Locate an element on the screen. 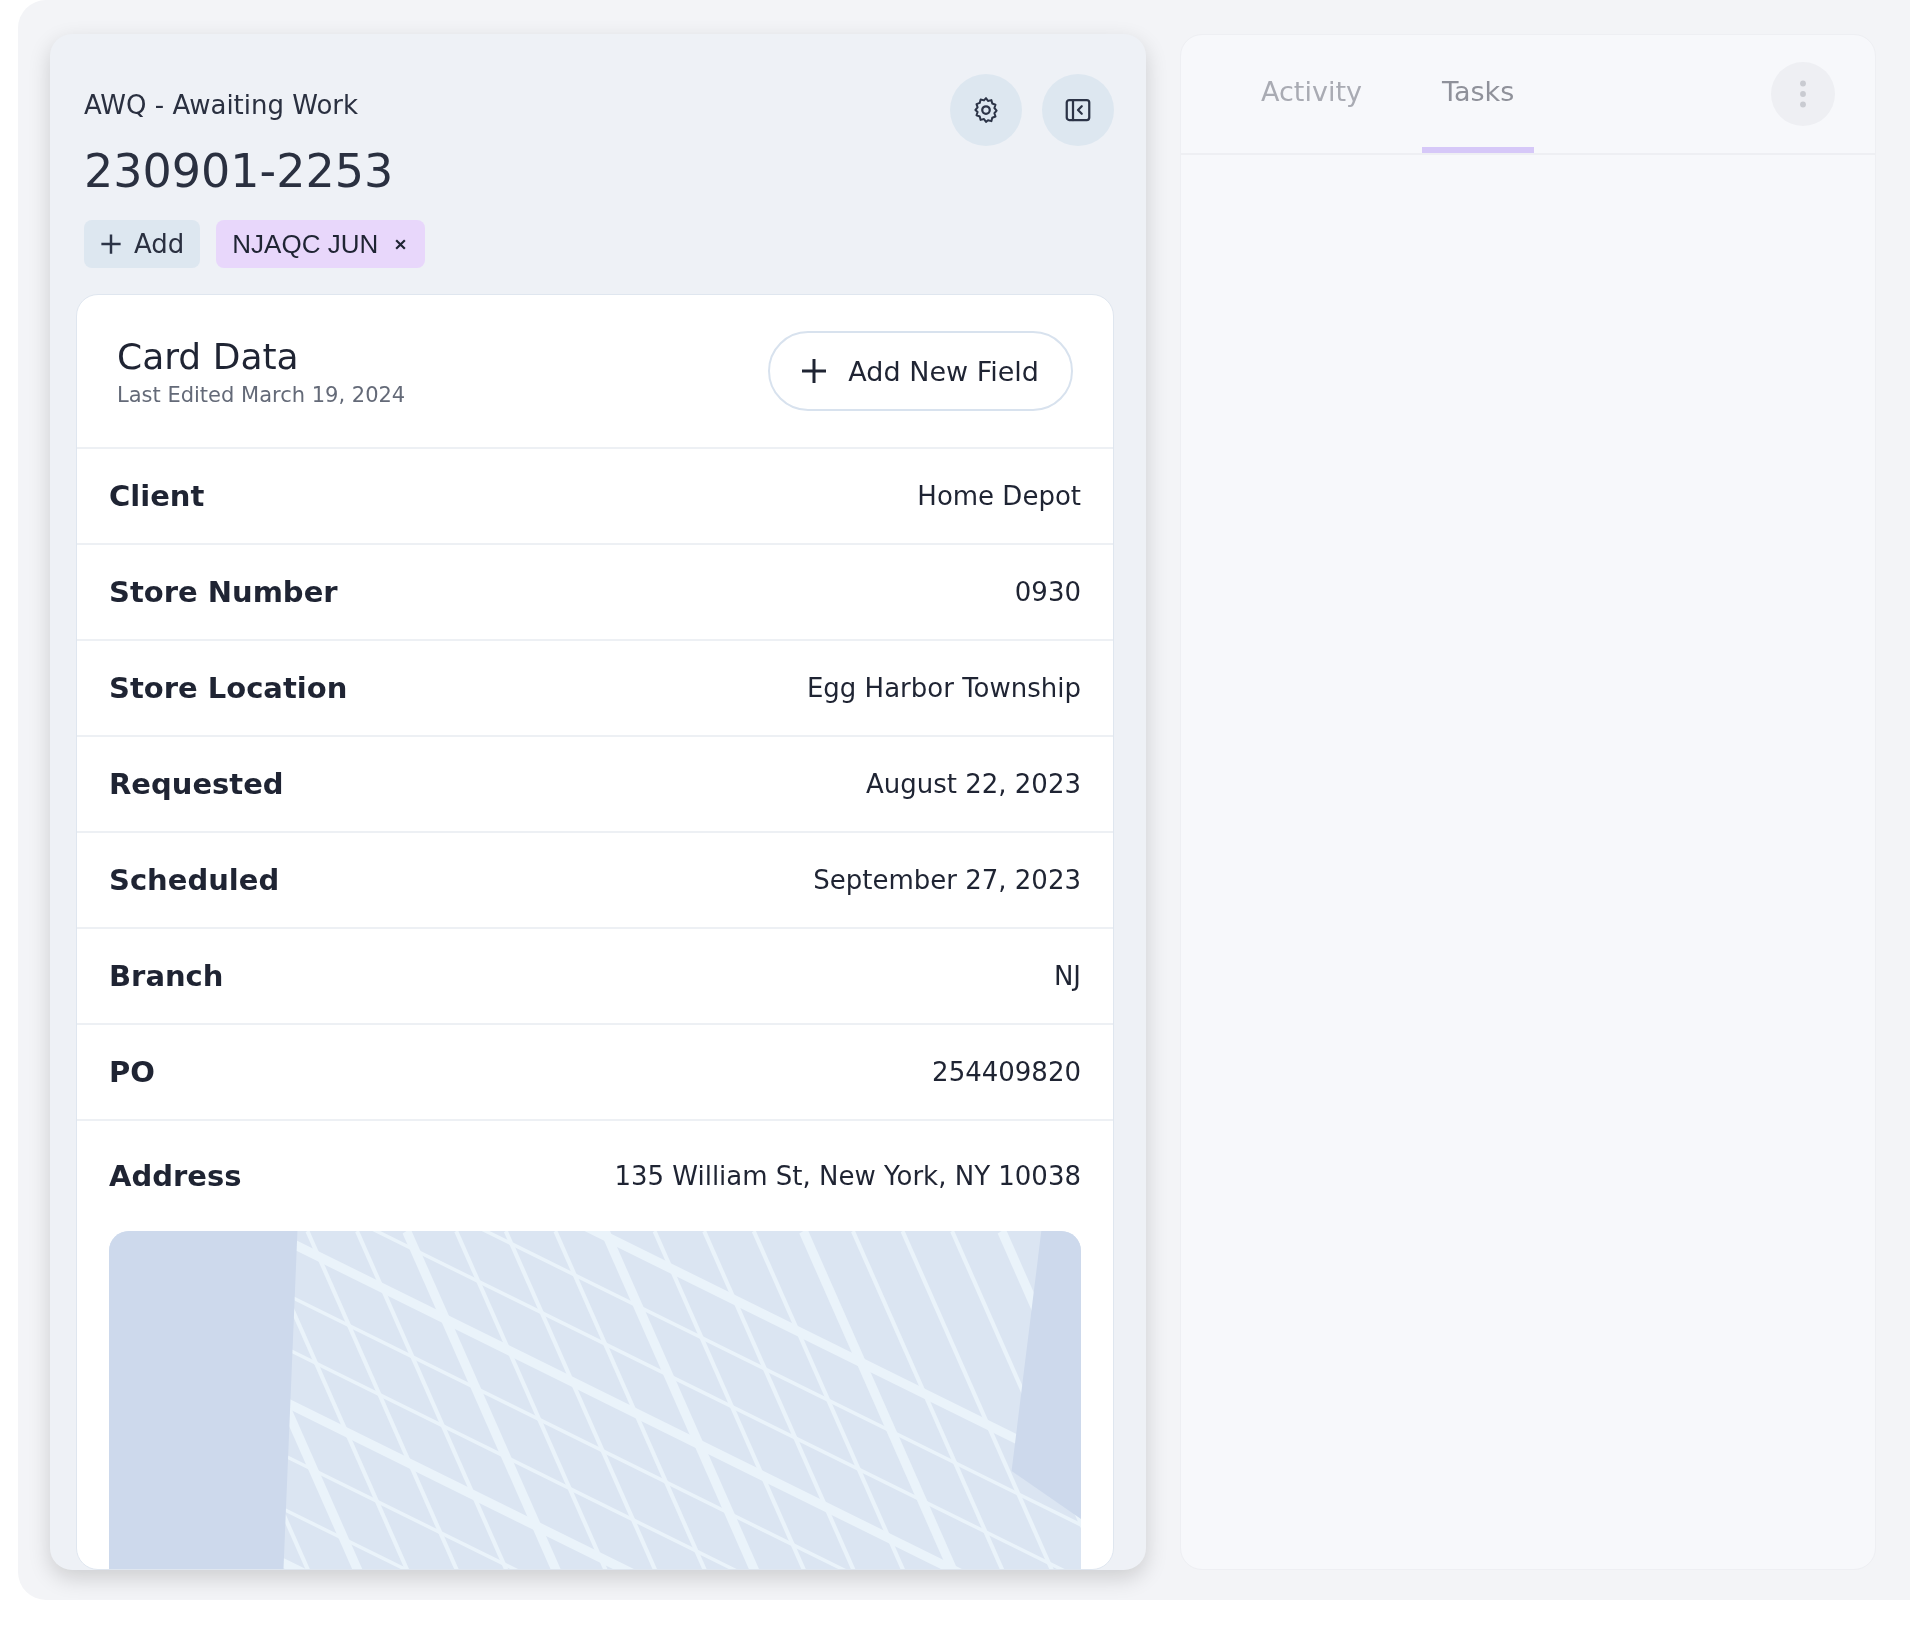 The height and width of the screenshot is (1636, 1910). last-edited-text: Last Edited March 19, 2024 is located at coordinates (261, 394).